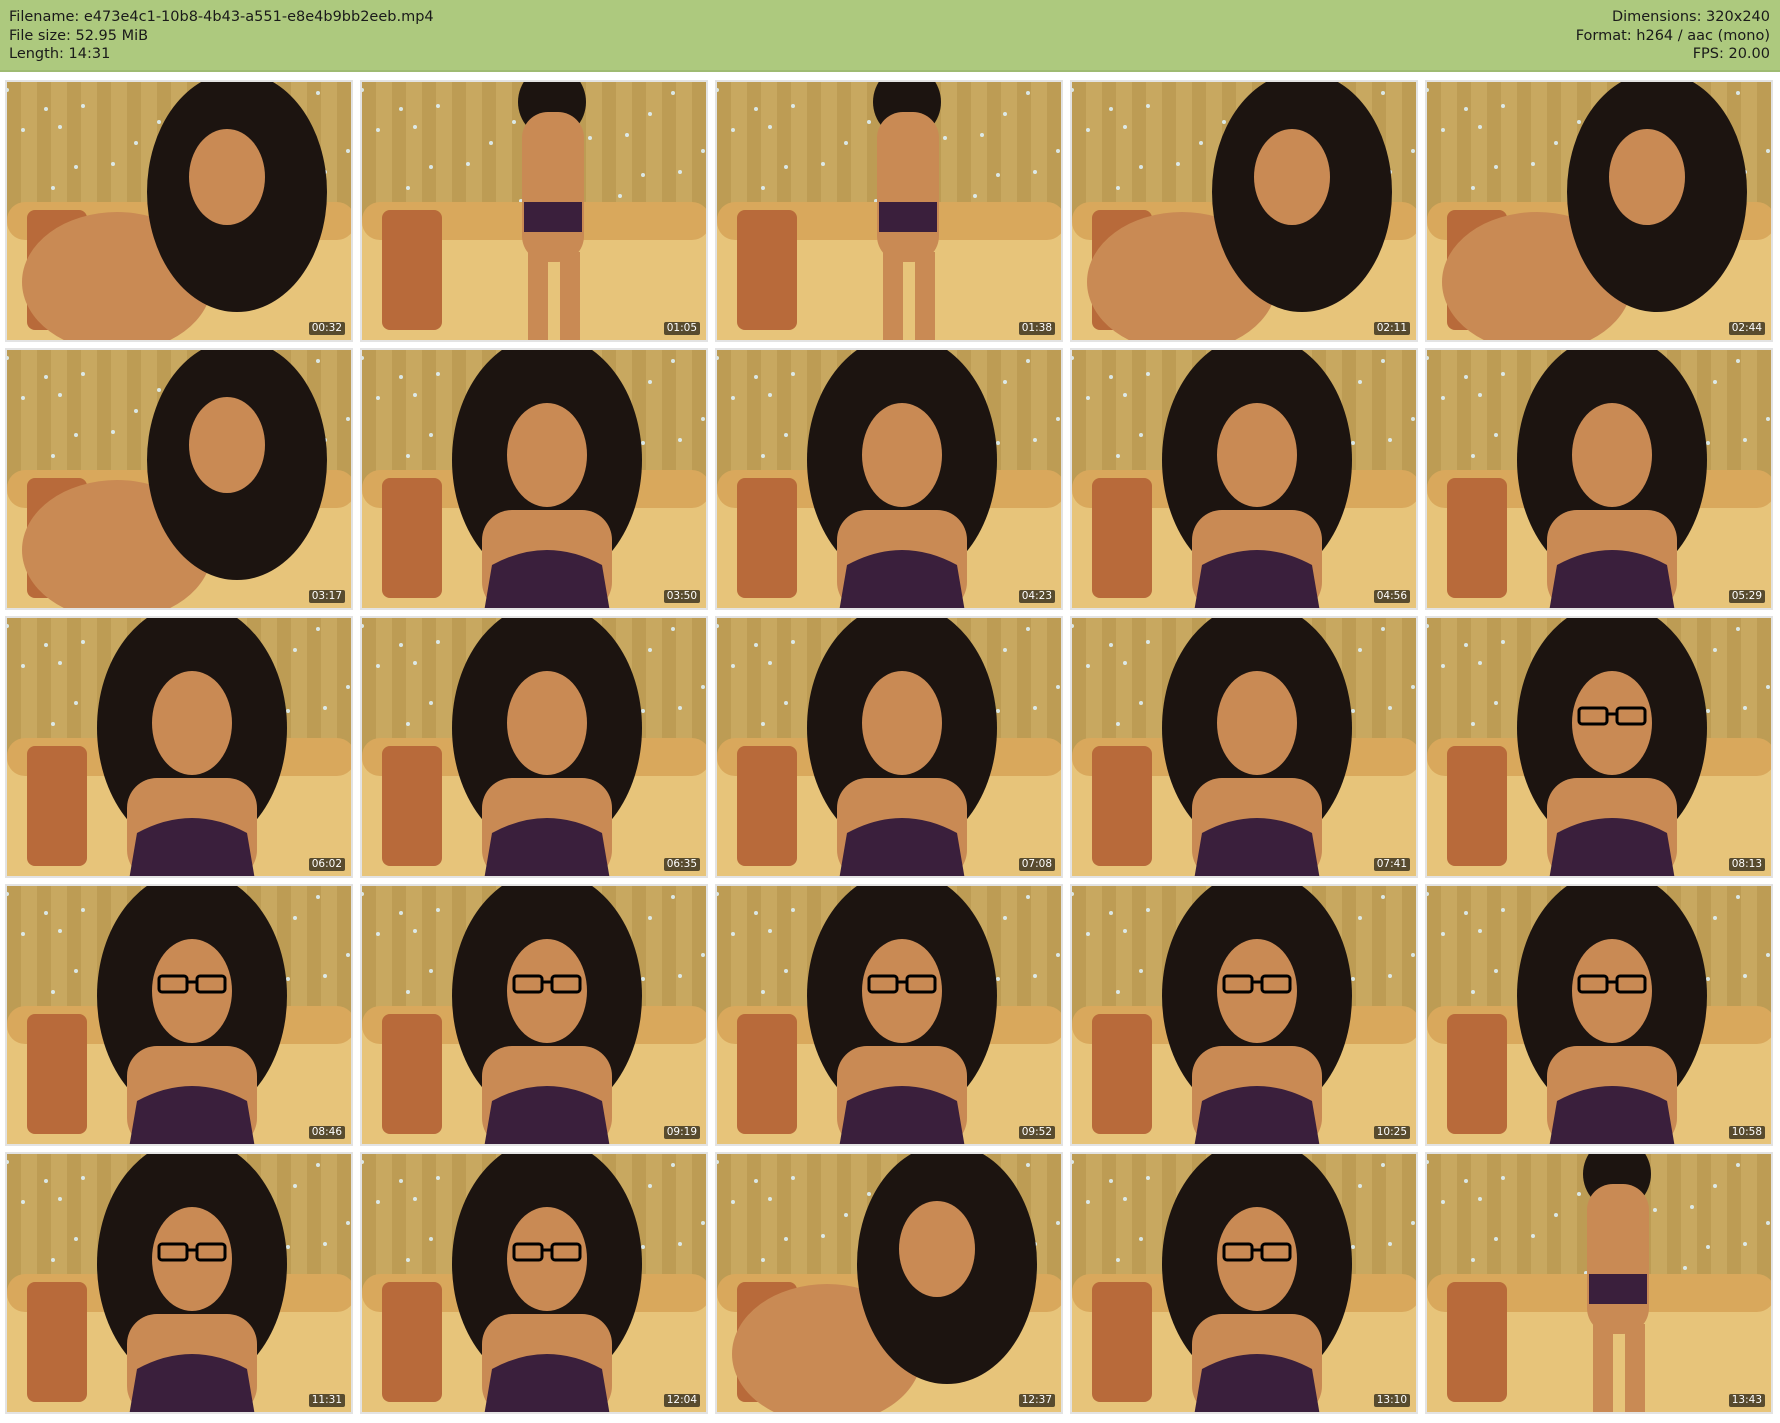 The width and height of the screenshot is (1780, 1423). What do you see at coordinates (1036, 1132) in the screenshot?
I see `timestamp-label: 09:52` at bounding box center [1036, 1132].